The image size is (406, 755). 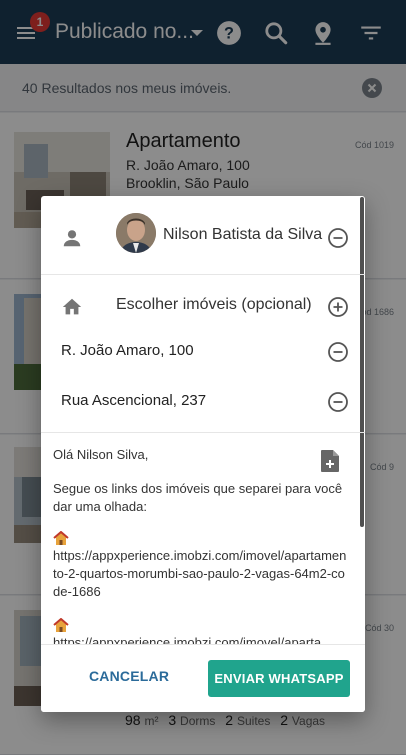 I want to click on recipient-section: Nilson Batista da Silva, so click(x=203, y=235).